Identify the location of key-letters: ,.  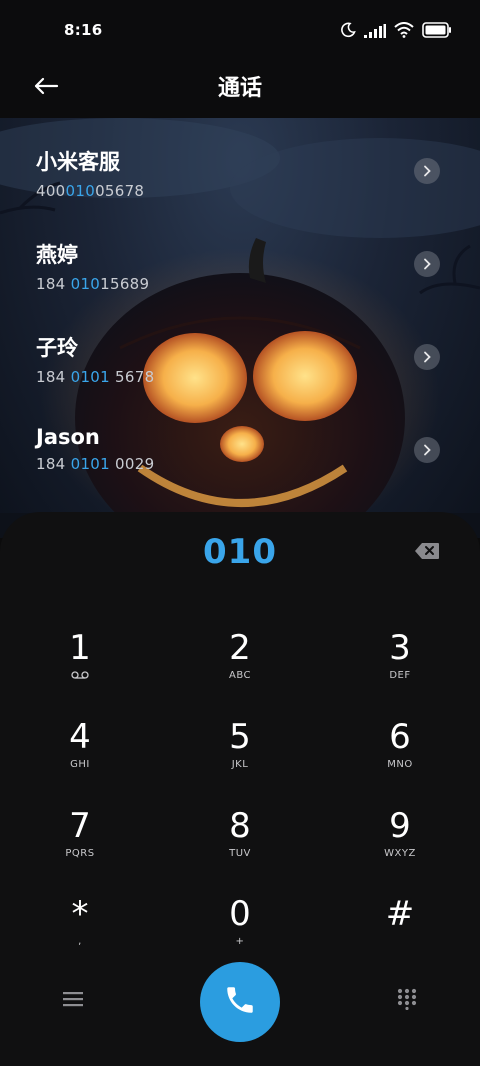
(80, 941).